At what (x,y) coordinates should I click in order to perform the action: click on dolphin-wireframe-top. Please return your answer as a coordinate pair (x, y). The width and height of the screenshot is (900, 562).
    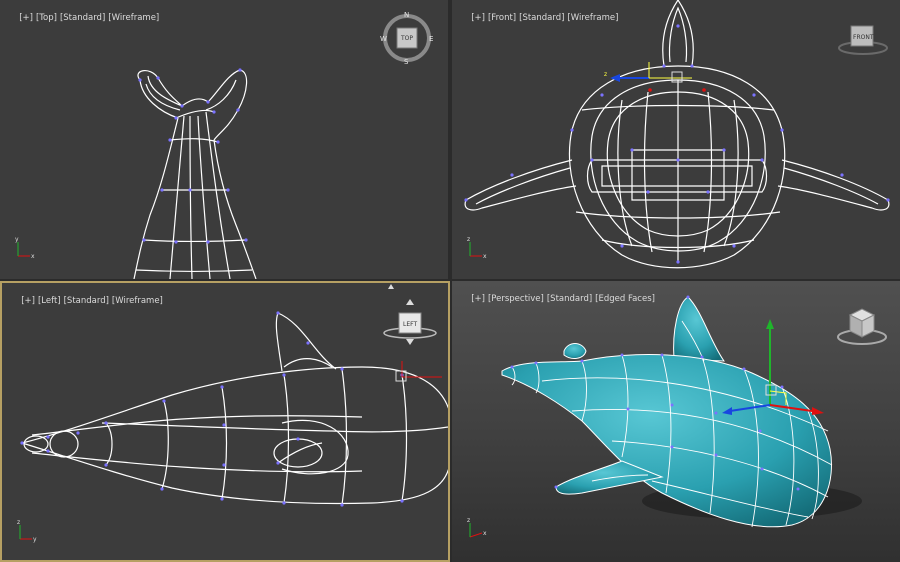
    Looking at the image, I should click on (195, 174).